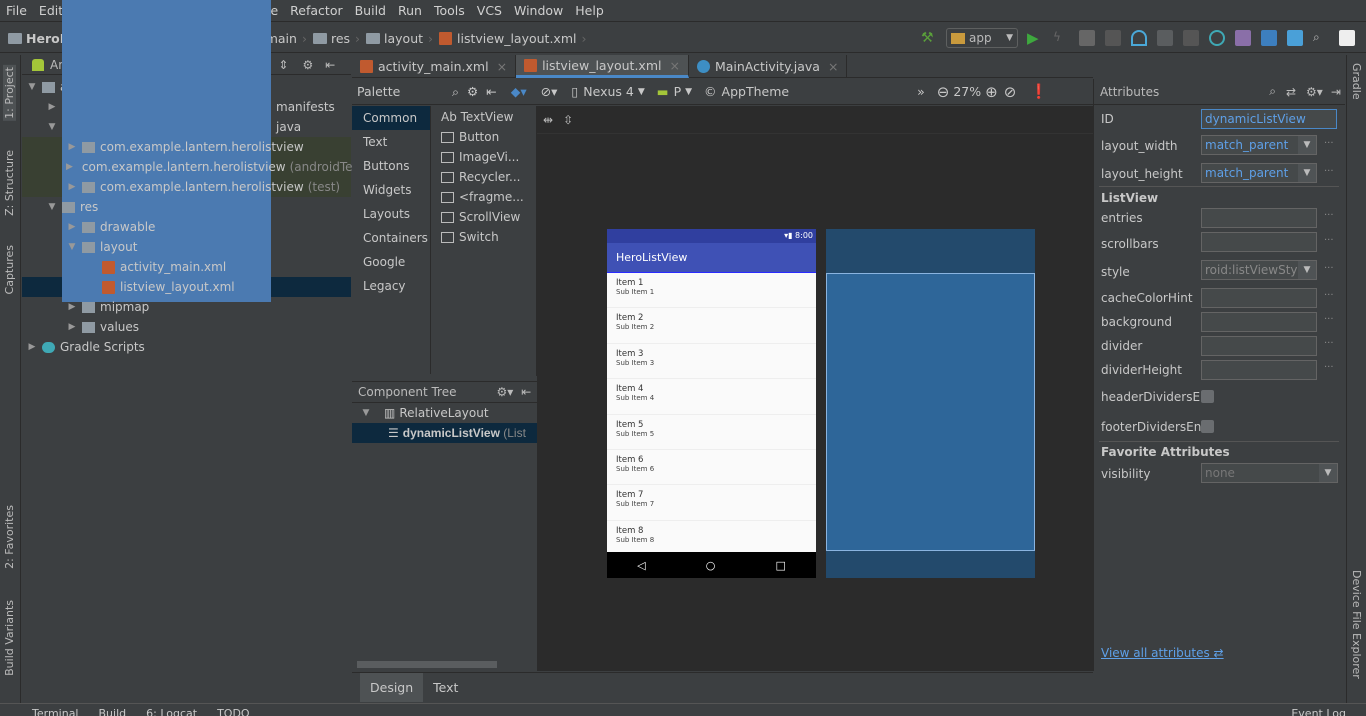 Image resolution: width=1366 pixels, height=716 pixels. What do you see at coordinates (602, 66) in the screenshot?
I see `tab-listview_layout-xml: listview_layout.xml ×` at bounding box center [602, 66].